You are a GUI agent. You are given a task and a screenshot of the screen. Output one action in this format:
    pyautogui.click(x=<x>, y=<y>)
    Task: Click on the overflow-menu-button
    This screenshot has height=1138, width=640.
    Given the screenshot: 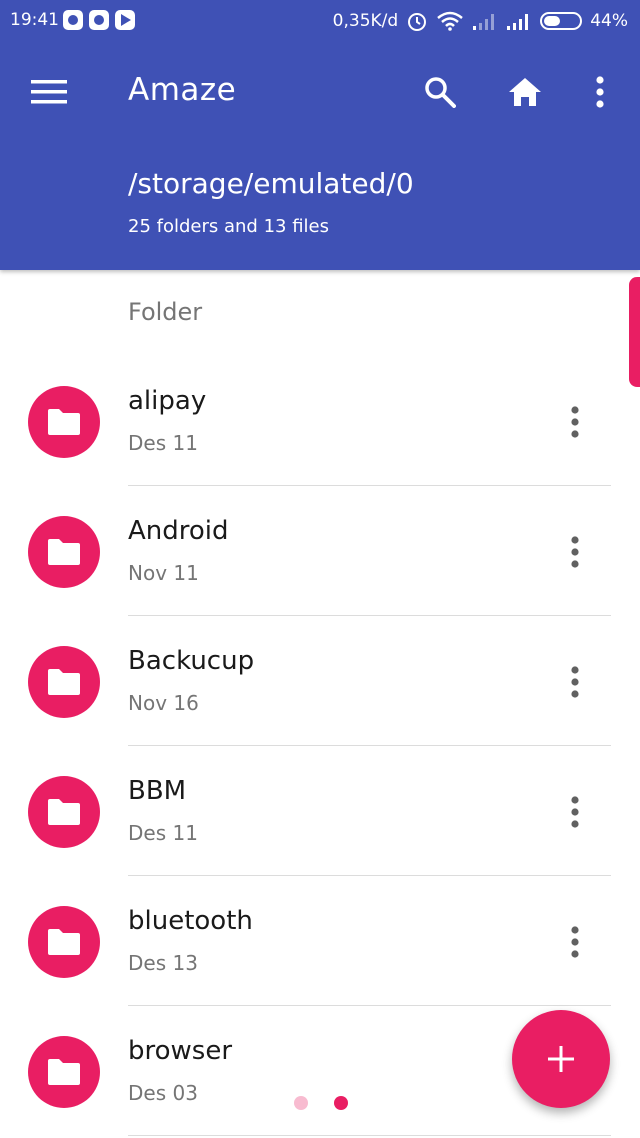 What is the action you would take?
    pyautogui.click(x=600, y=92)
    